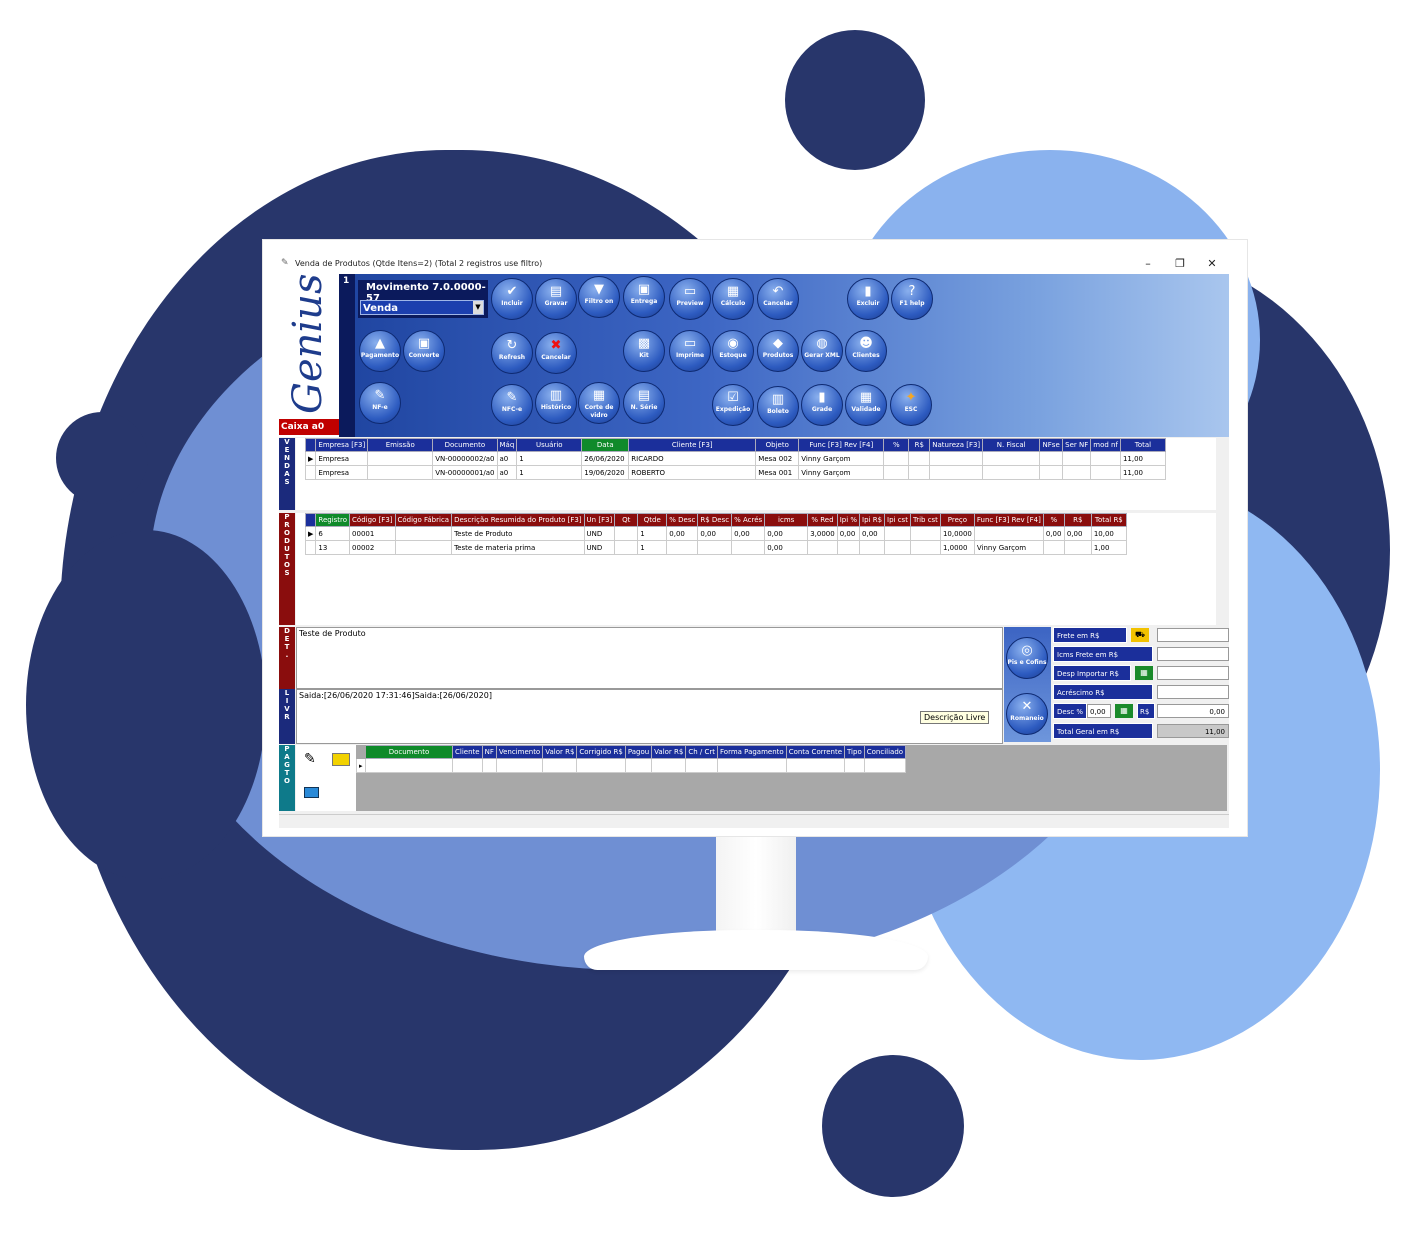 This screenshot has height=1246, width=1414. What do you see at coordinates (822, 351) in the screenshot?
I see `gerar-xml-button: ◍ Gerar XML` at bounding box center [822, 351].